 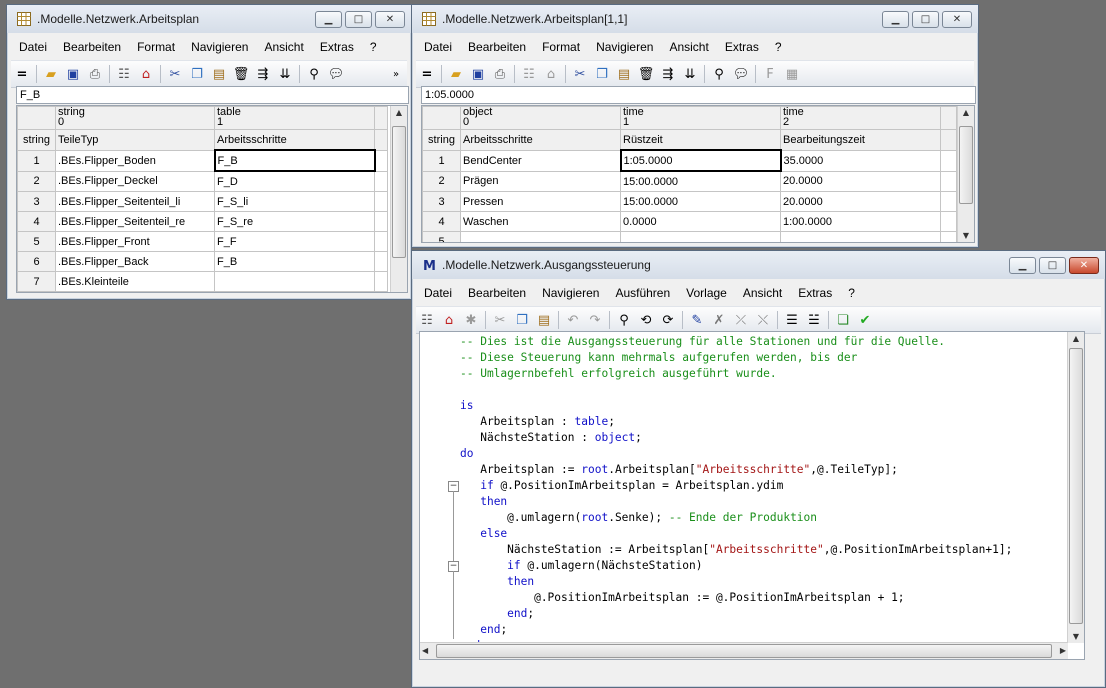 What do you see at coordinates (668, 74) in the screenshot?
I see `insert-row-icon: ⇶` at bounding box center [668, 74].